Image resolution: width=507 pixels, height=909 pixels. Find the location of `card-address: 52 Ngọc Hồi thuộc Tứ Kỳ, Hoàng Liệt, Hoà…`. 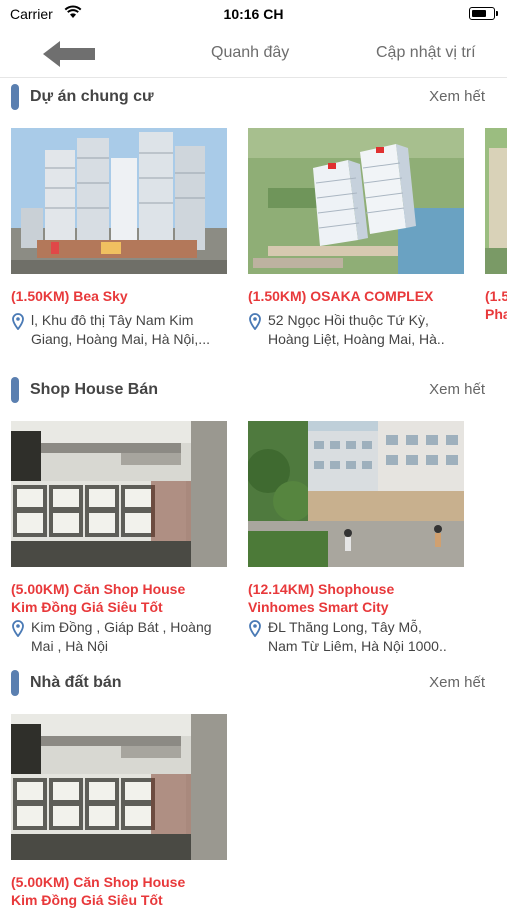

card-address: 52 Ngọc Hồi thuộc Tứ Kỳ, Hoàng Liệt, Hoà… is located at coordinates (356, 330).